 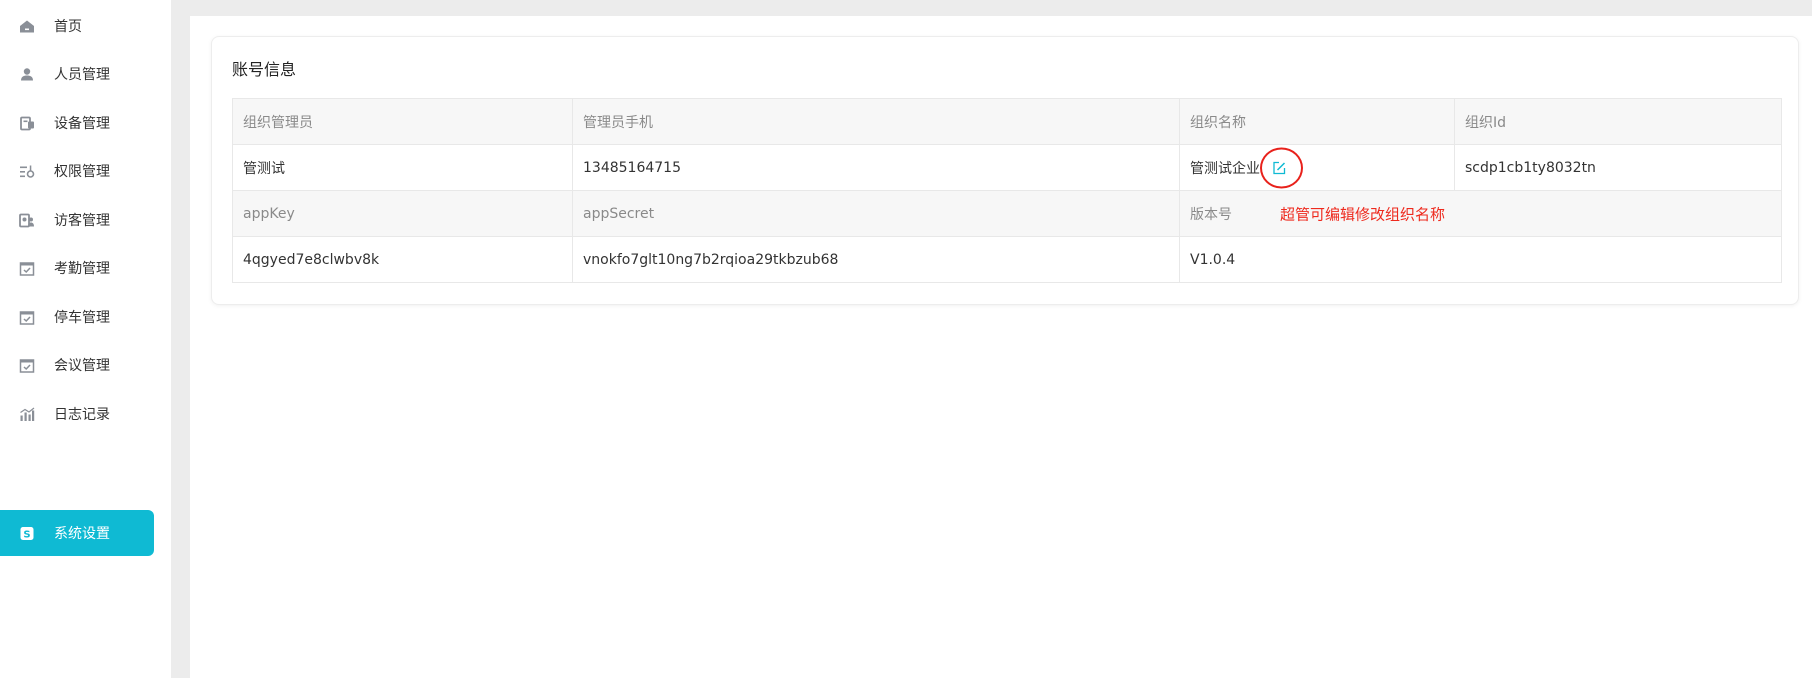 I want to click on header-version-cell: 版本号 超管可编辑修改组织名称, so click(x=1480, y=213).